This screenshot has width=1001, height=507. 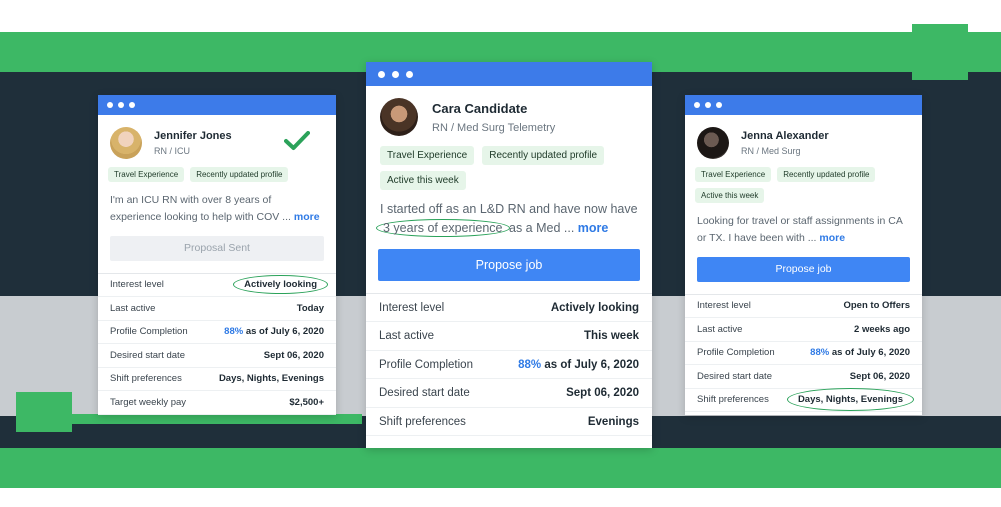 I want to click on candidate-header: Cara Candidate RN / Med Surg Telemetry, so click(x=509, y=111).